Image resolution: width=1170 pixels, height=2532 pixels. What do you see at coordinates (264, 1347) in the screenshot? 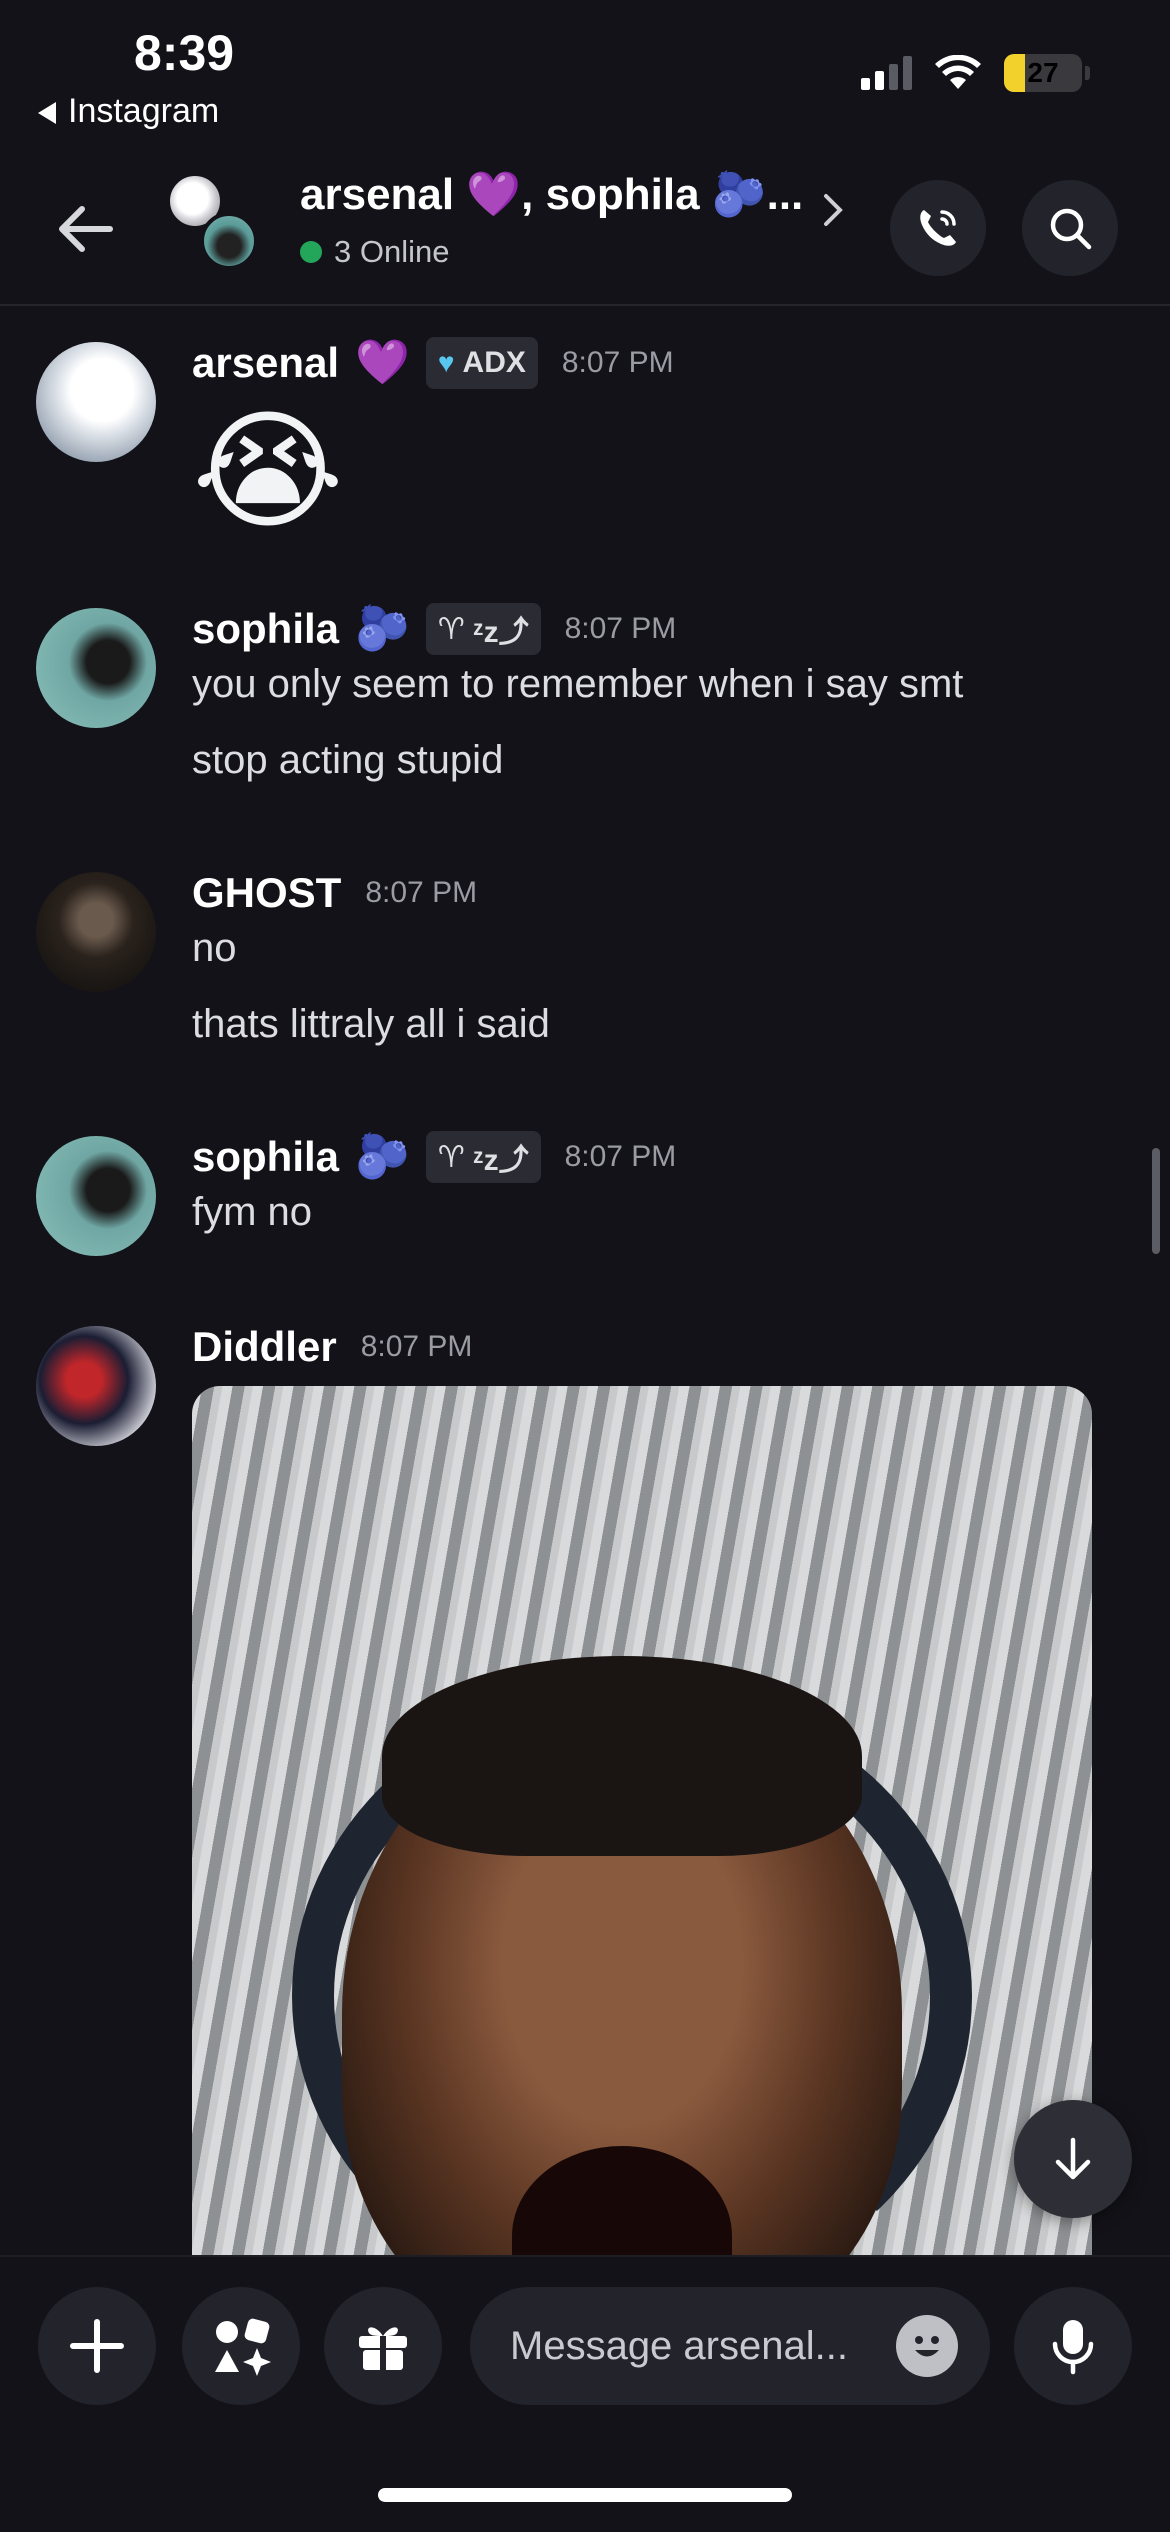
I see `username: Diddler` at bounding box center [264, 1347].